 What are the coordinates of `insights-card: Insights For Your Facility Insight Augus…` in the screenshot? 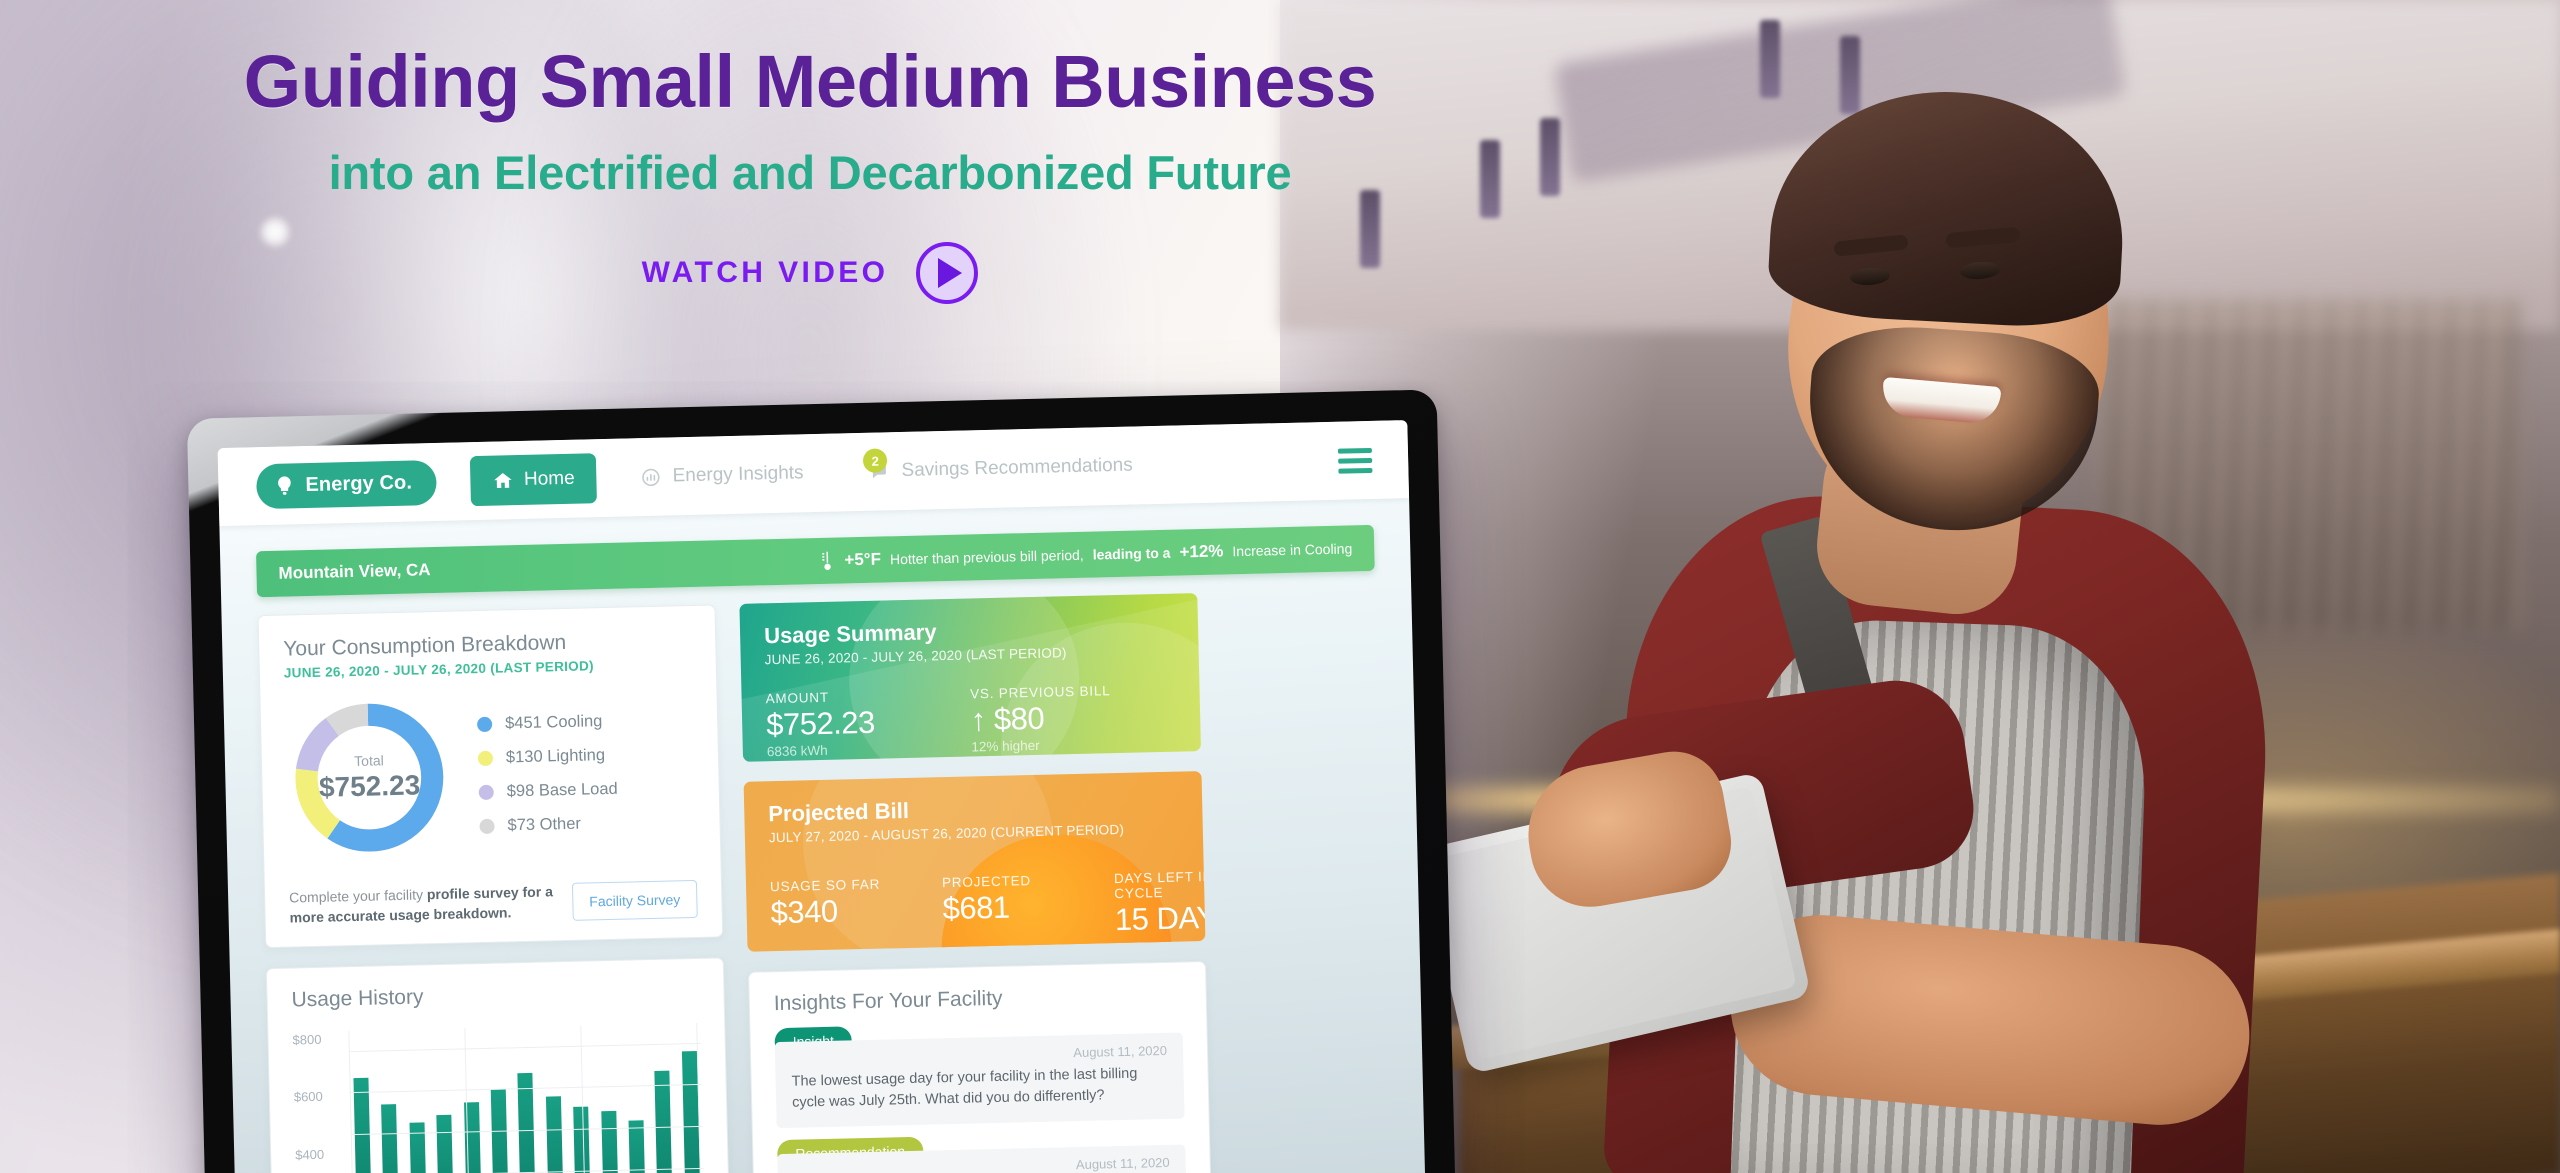 It's located at (980, 1066).